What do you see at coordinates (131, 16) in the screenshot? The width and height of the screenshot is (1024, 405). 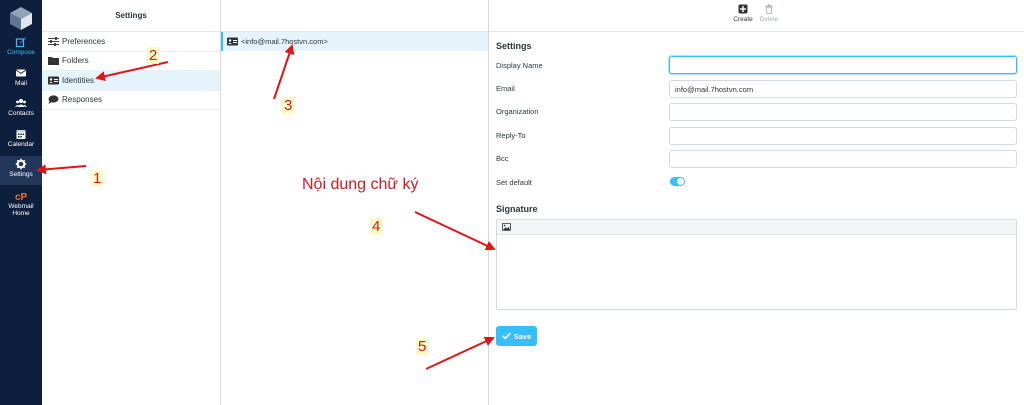 I see `settings-menu-title: Settings` at bounding box center [131, 16].